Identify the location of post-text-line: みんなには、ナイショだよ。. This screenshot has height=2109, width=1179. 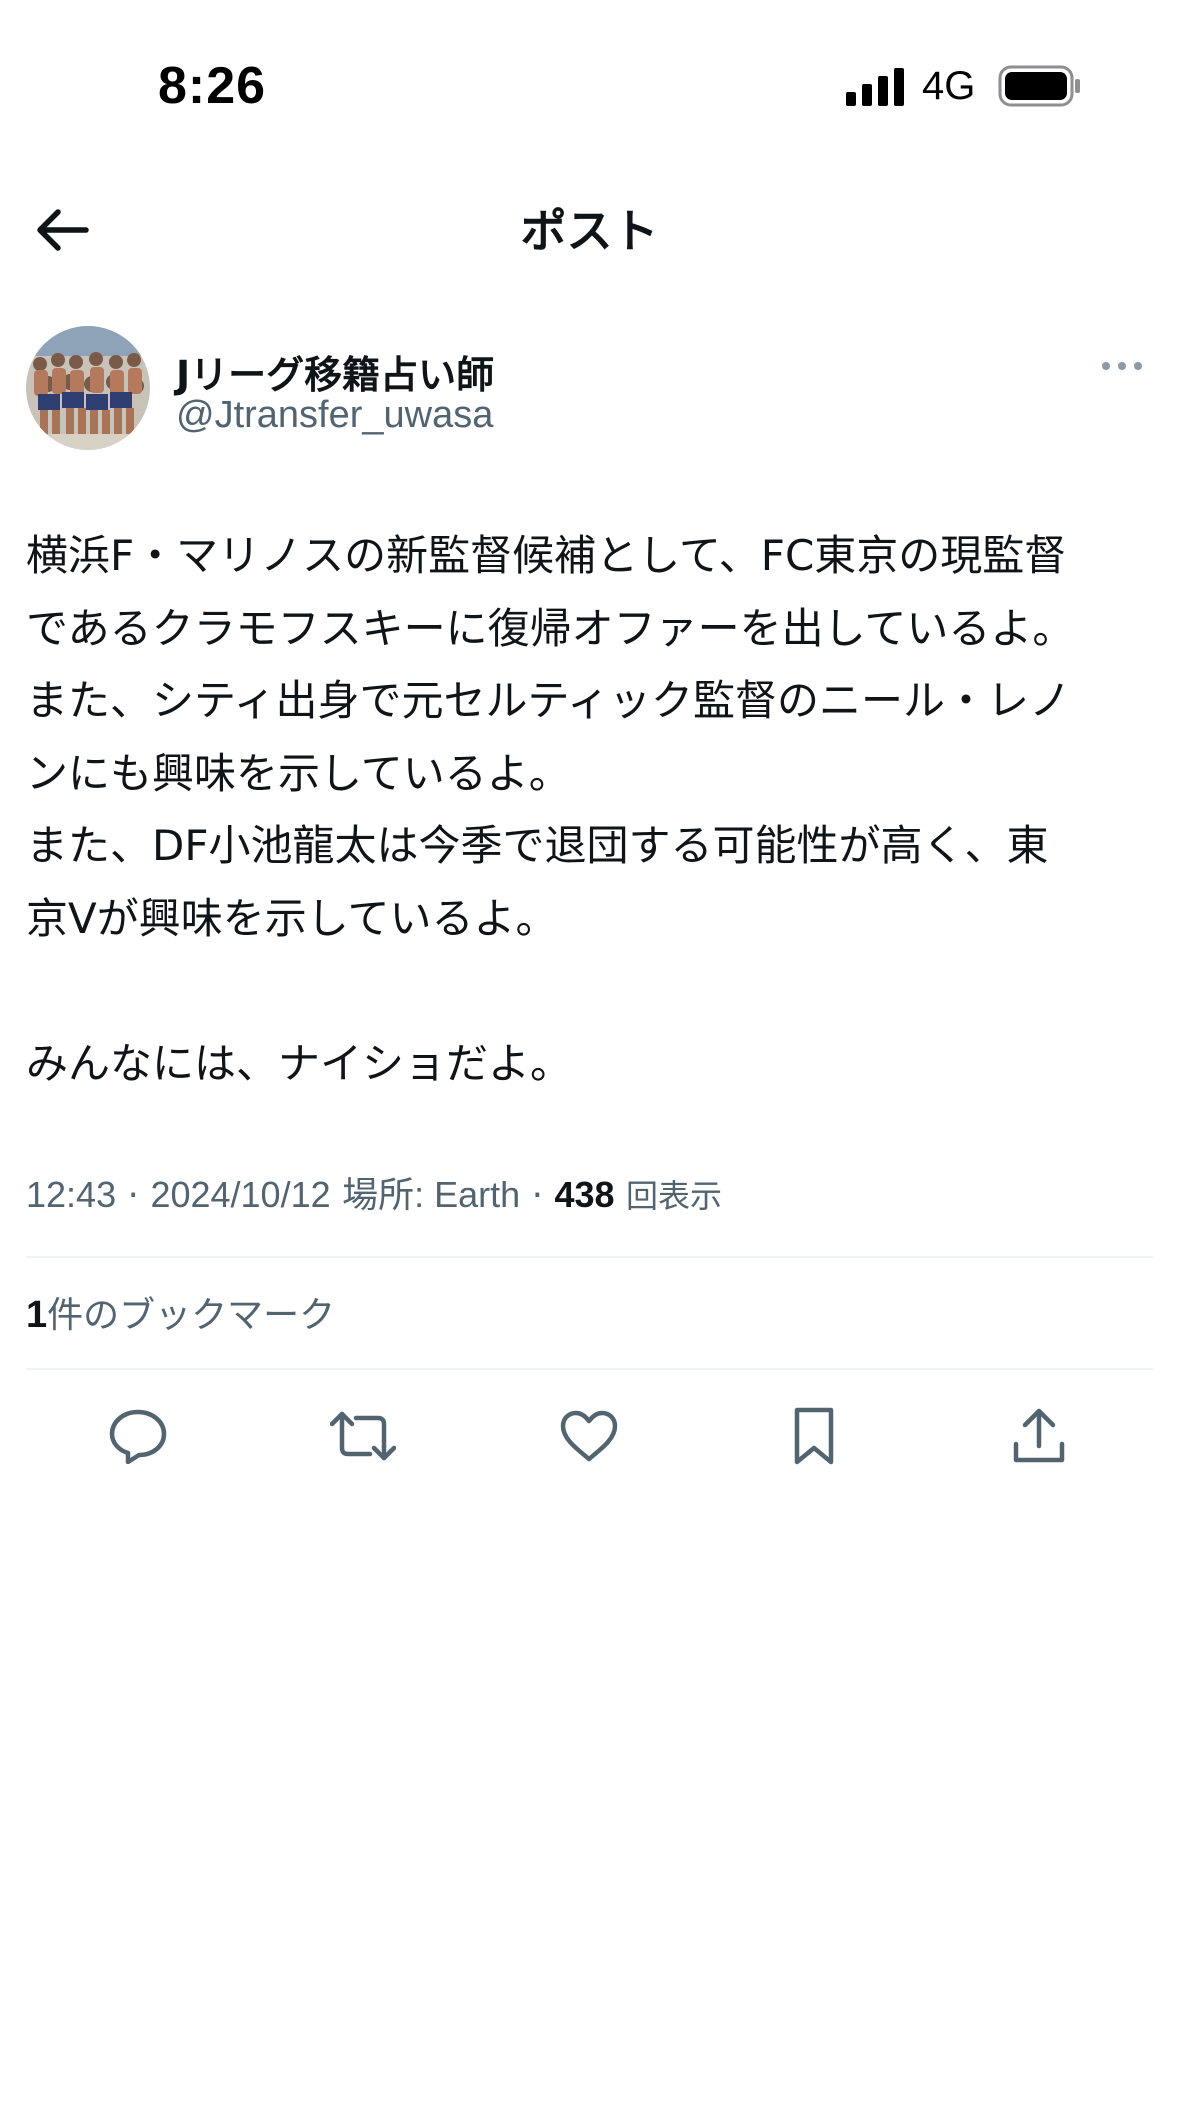
(299, 1063).